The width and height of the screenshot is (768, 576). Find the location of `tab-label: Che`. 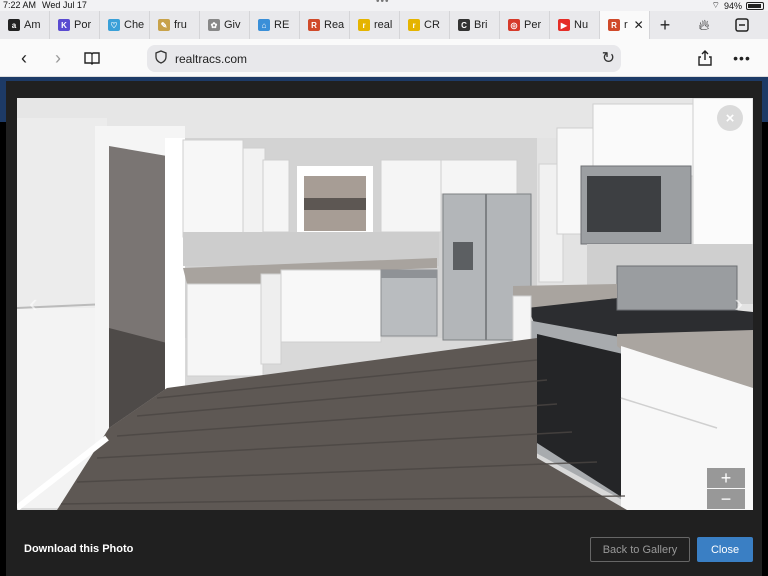

tab-label: Che is located at coordinates (134, 25).